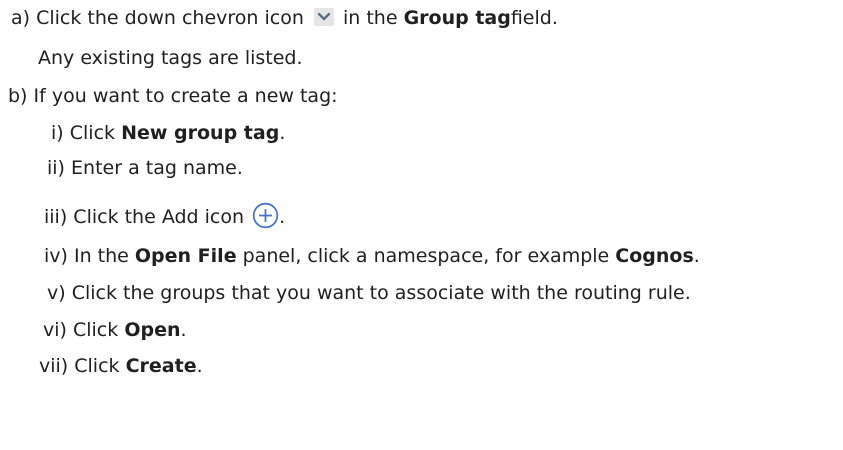 Image resolution: width=843 pixels, height=450 pixels. What do you see at coordinates (696, 256) in the screenshot?
I see `substep-iv-end: .` at bounding box center [696, 256].